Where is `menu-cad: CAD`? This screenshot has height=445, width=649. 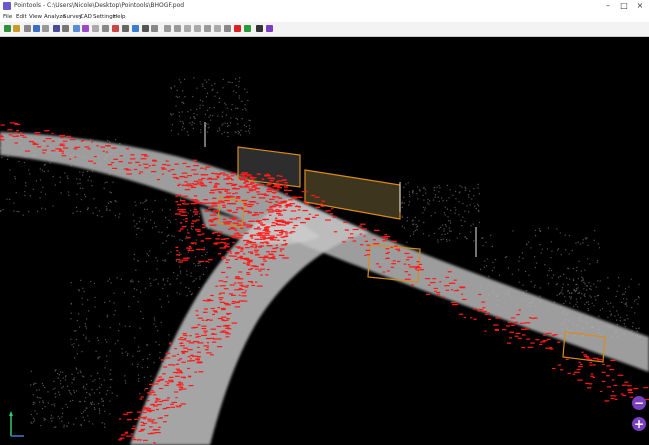
menu-cad: CAD is located at coordinates (86, 17).